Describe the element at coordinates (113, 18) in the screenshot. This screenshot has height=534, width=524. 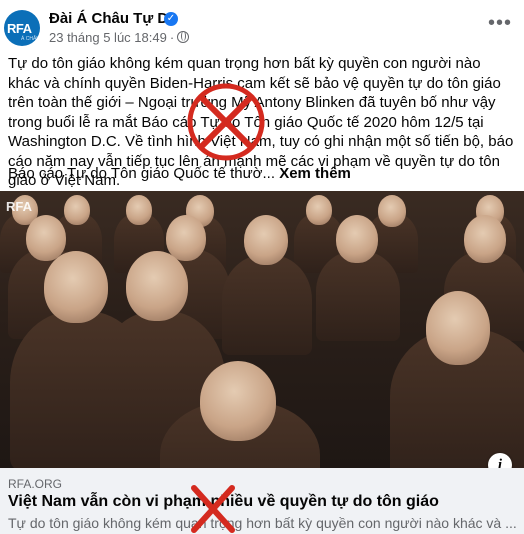
I see `page-name-link: Đài Á Châu Tự Do` at that location.